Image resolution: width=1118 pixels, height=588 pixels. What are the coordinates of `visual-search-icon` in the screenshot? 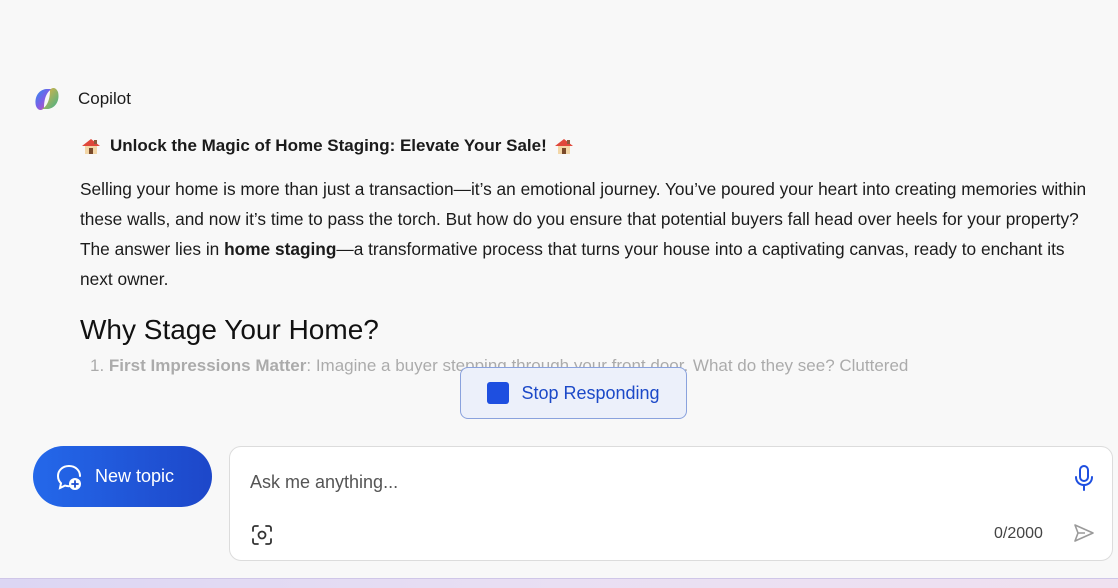 It's located at (262, 535).